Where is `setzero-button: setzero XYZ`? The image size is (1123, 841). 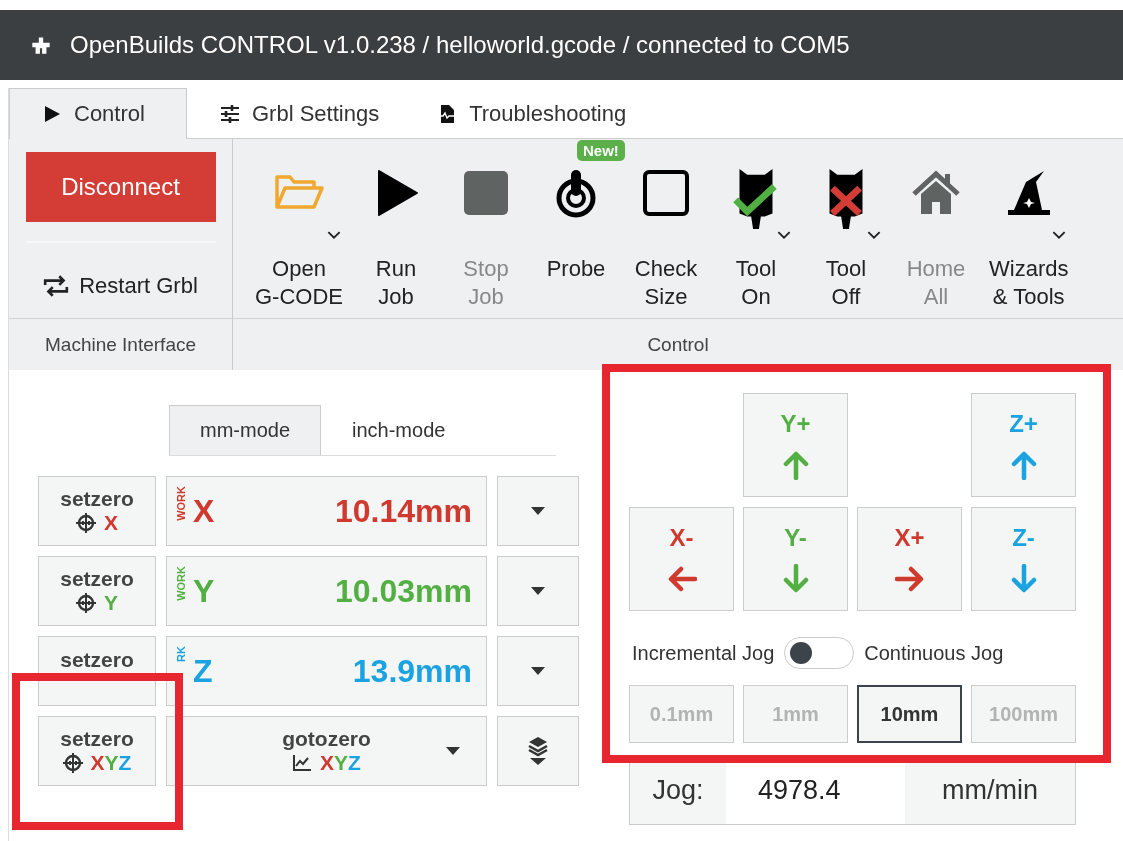 setzero-button: setzero XYZ is located at coordinates (97, 751).